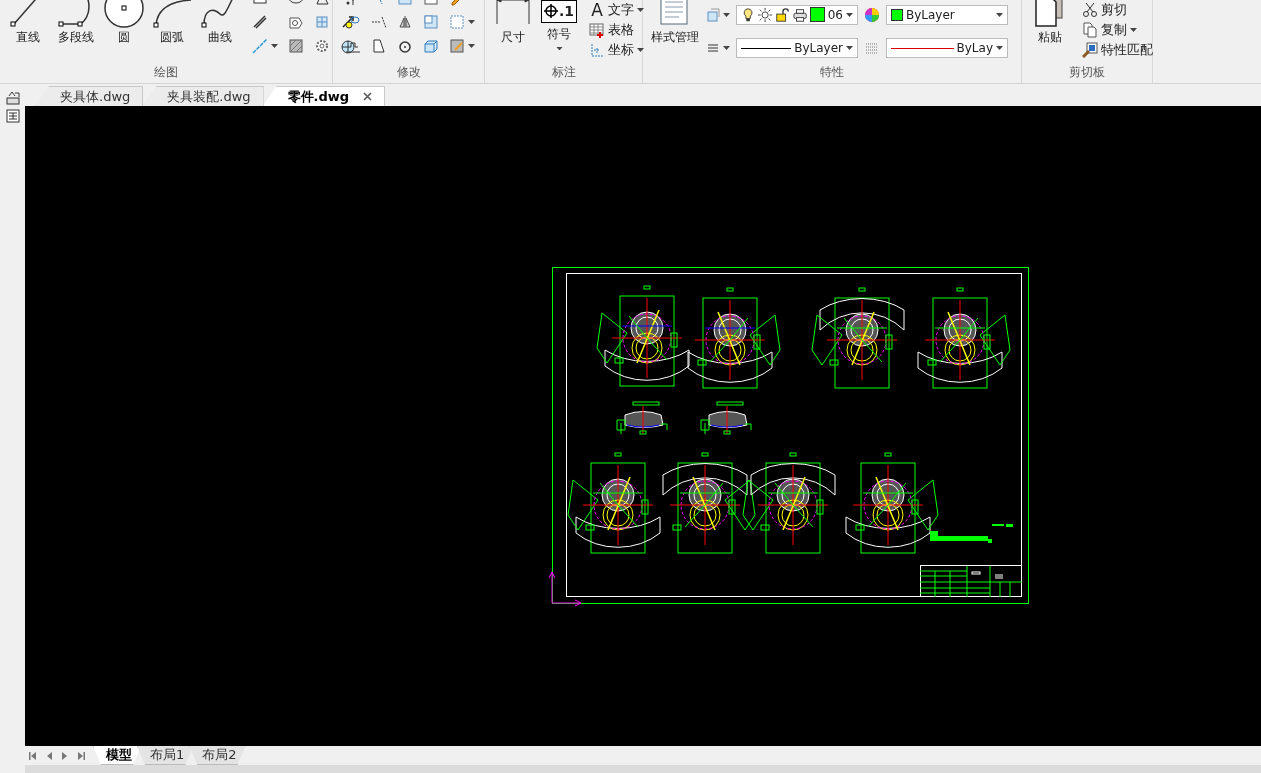 The width and height of the screenshot is (1261, 773). I want to click on lineweight-dropdown: ByLay, so click(947, 48).